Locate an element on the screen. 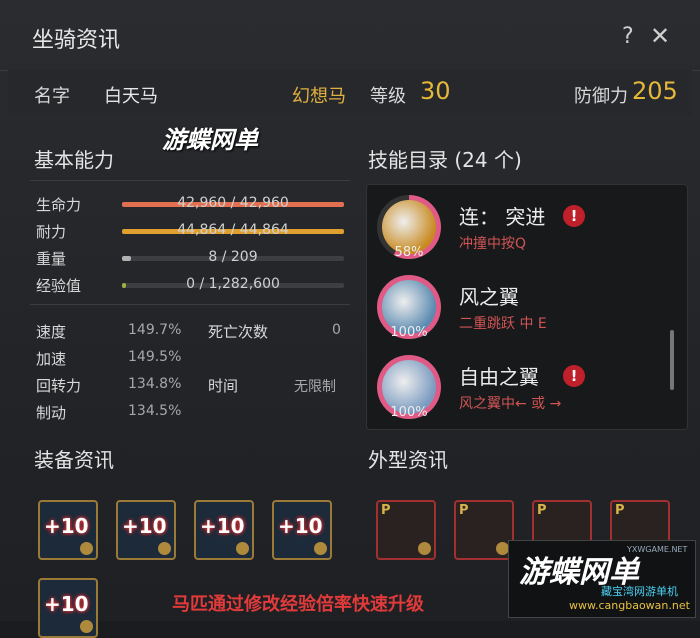 The height and width of the screenshot is (638, 700). overlay-caption: 游蝶网单 is located at coordinates (210, 140).